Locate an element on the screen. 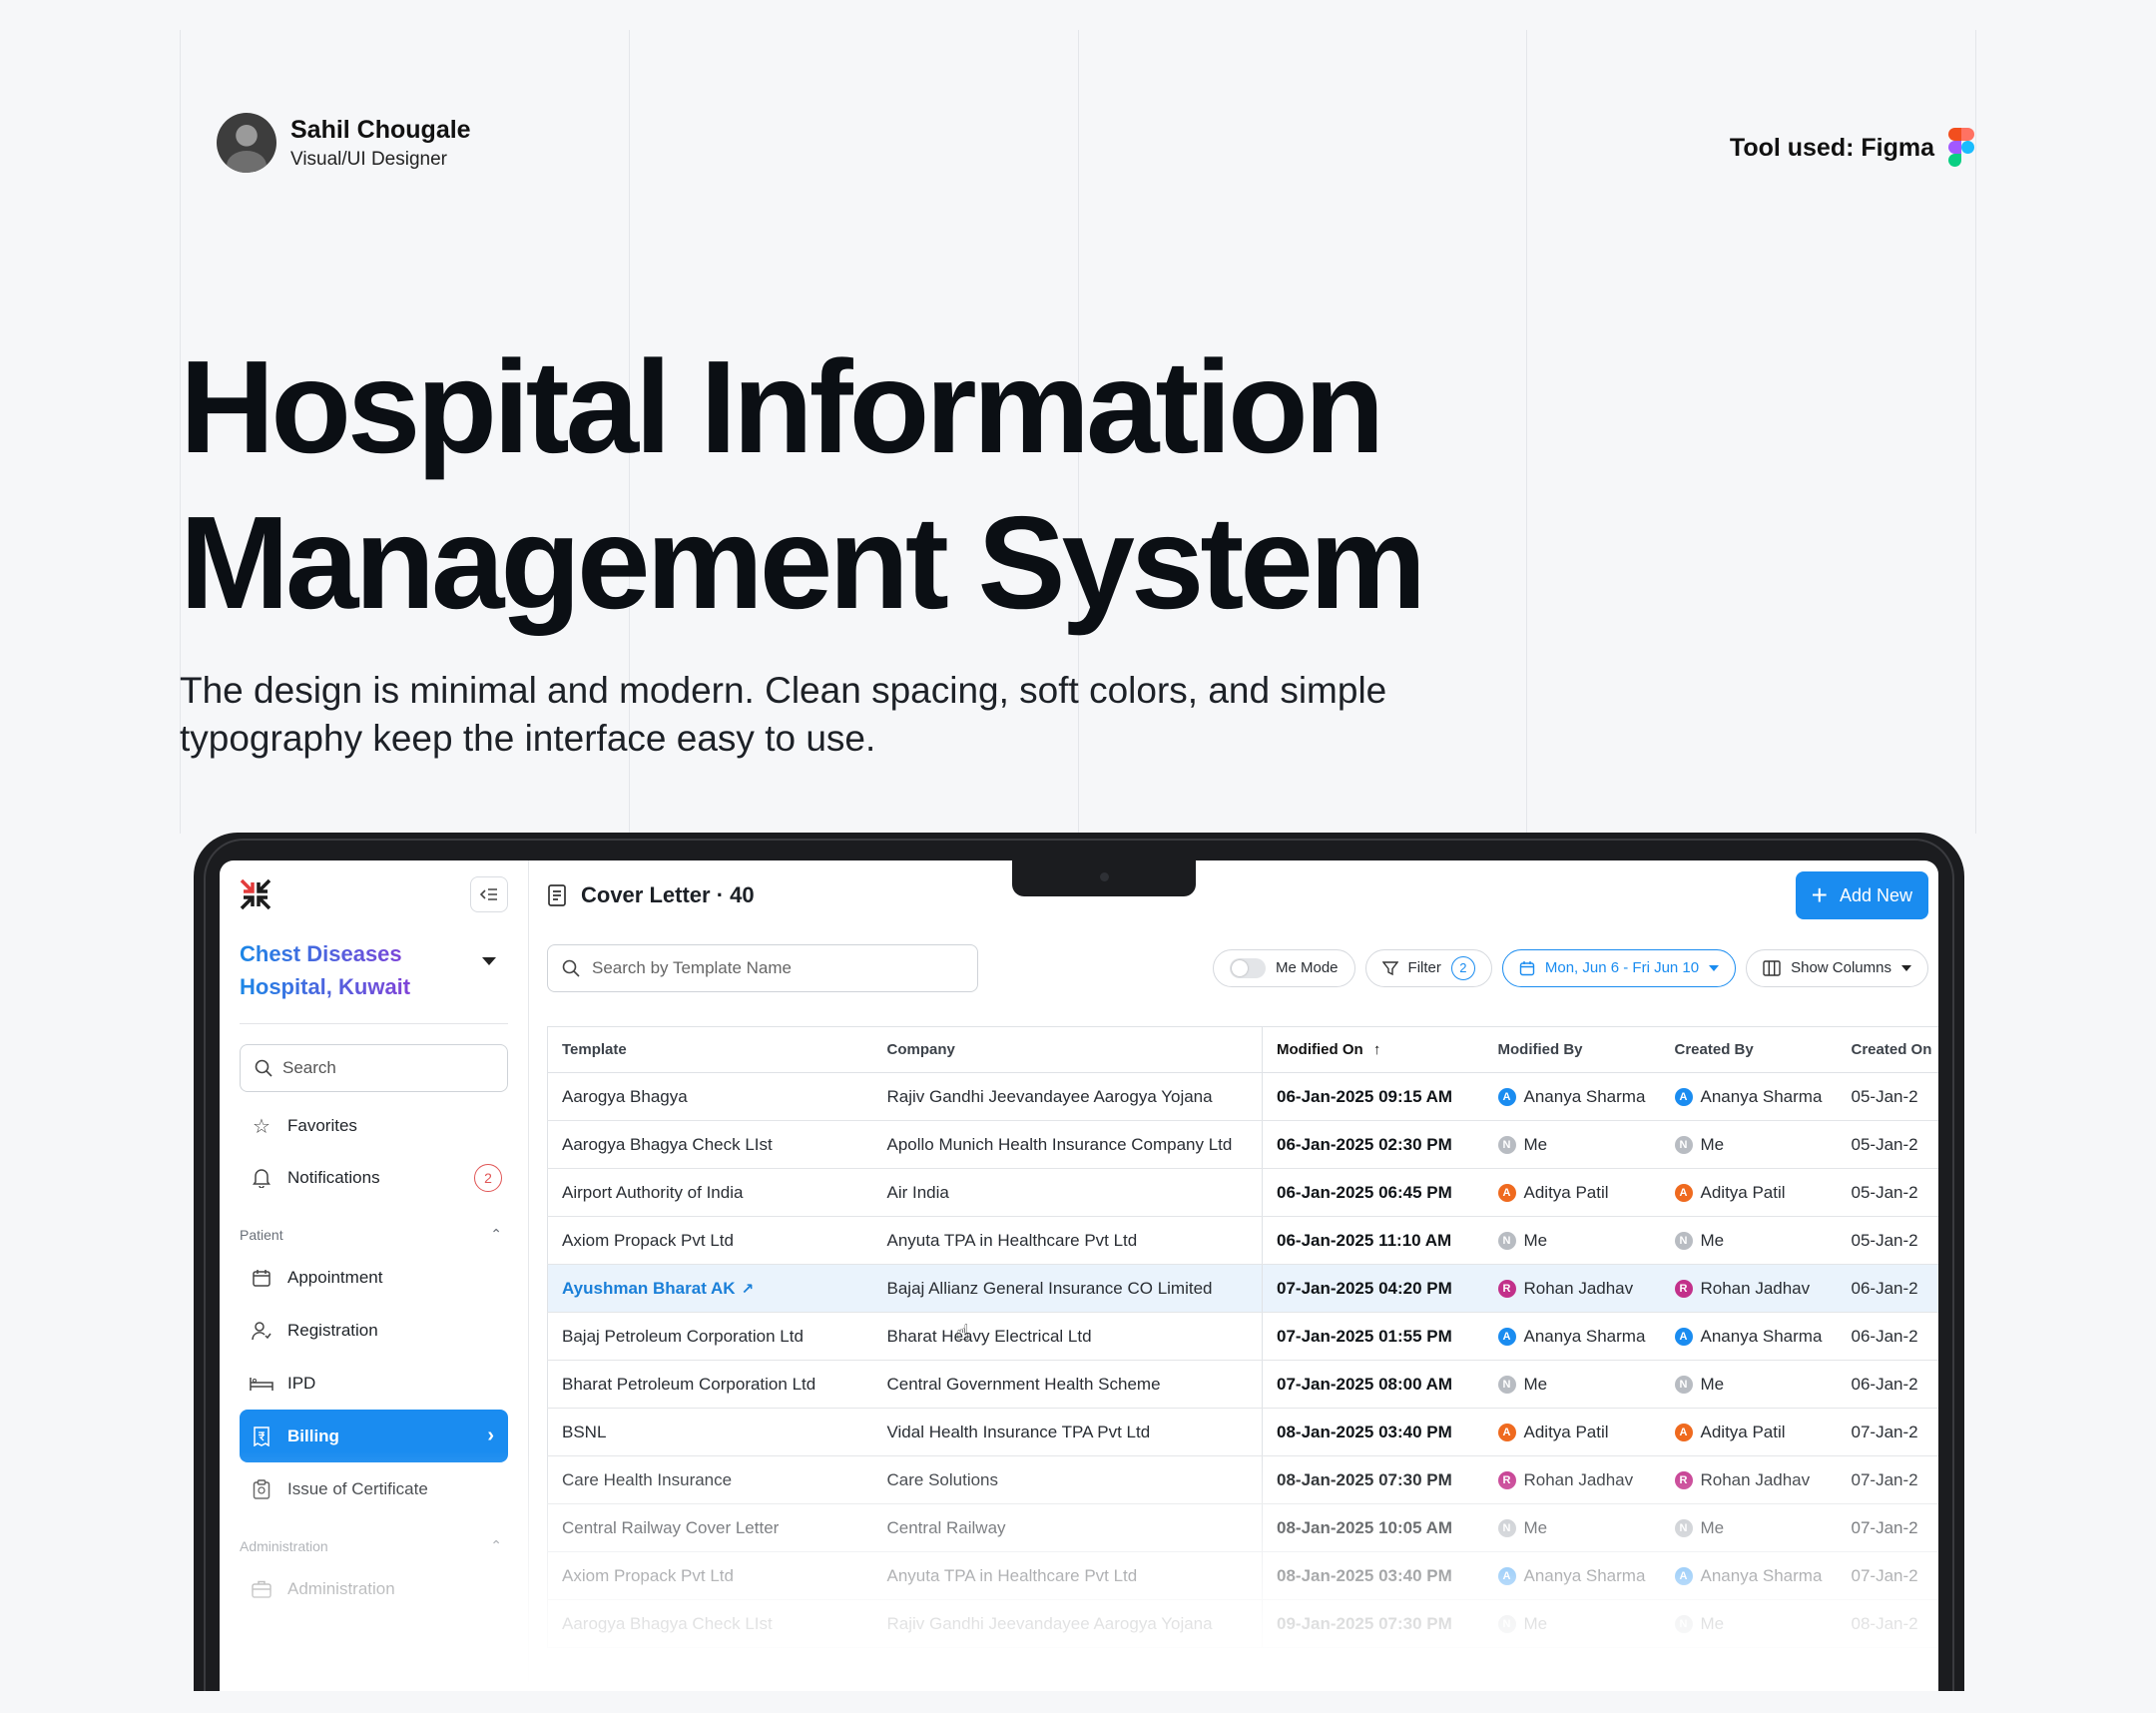  template-name: Airport Authority of India is located at coordinates (653, 1192).